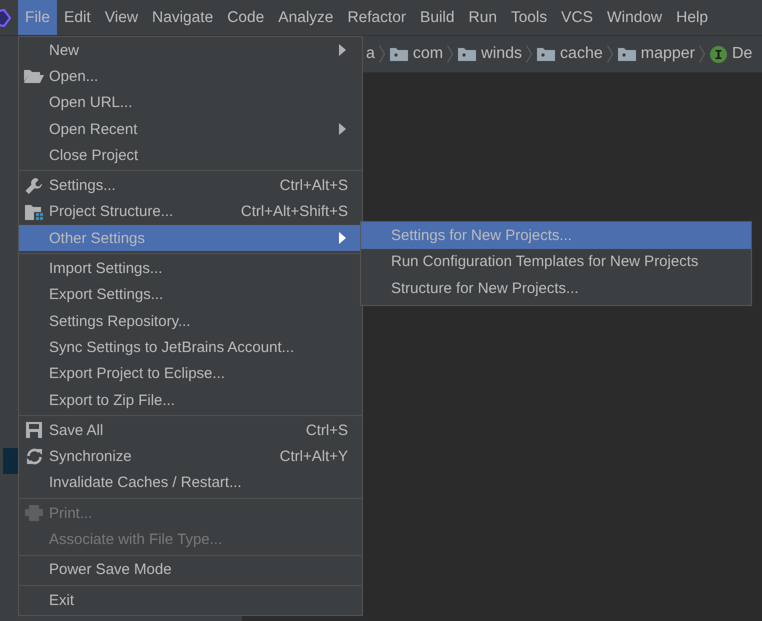  Describe the element at coordinates (190, 129) in the screenshot. I see `menu-item: Open Recent` at that location.